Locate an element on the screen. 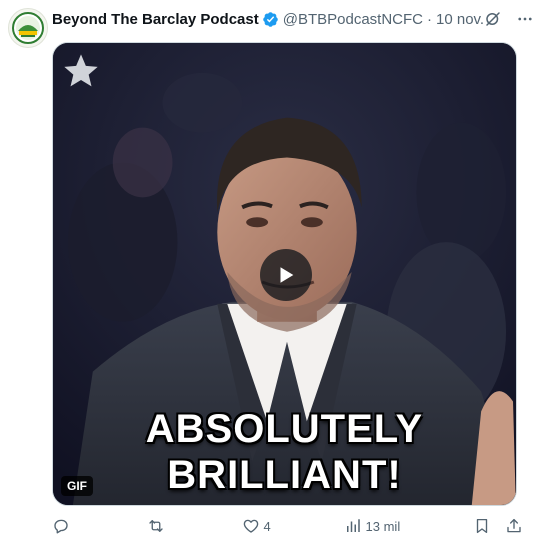  star-icon is located at coordinates (81, 71).